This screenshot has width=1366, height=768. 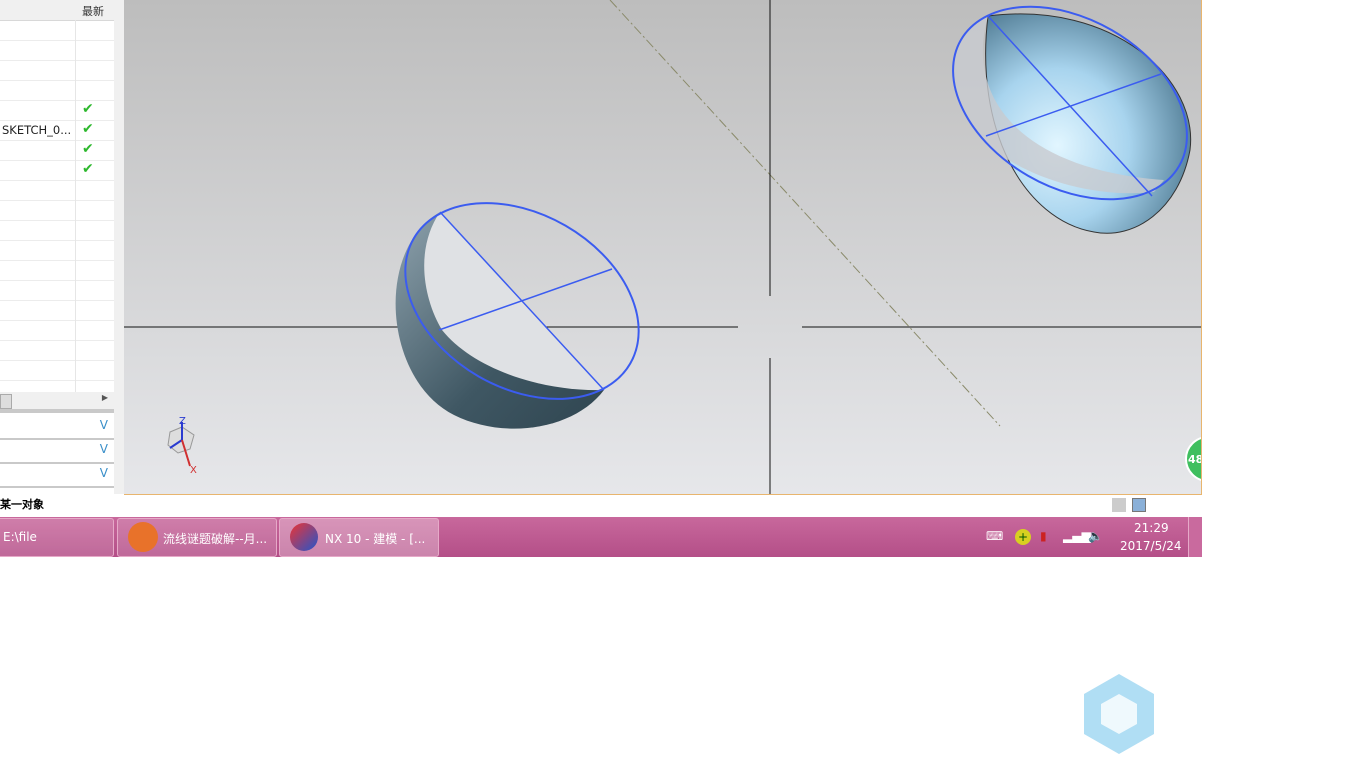 I want to click on status-icon-fullscreen, so click(x=1139, y=505).